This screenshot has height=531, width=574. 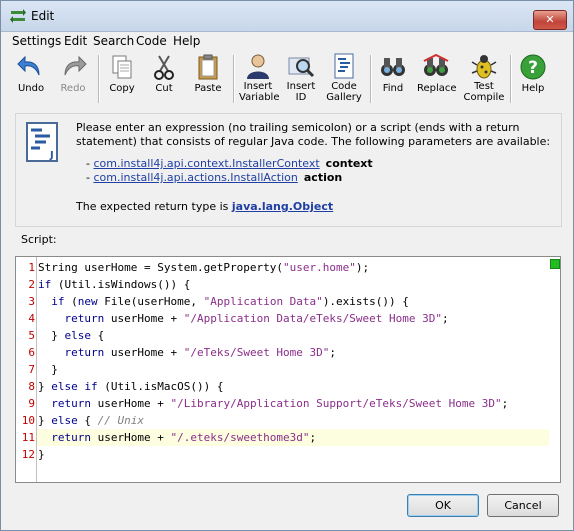 I want to click on script-label: Script:, so click(x=39, y=239).